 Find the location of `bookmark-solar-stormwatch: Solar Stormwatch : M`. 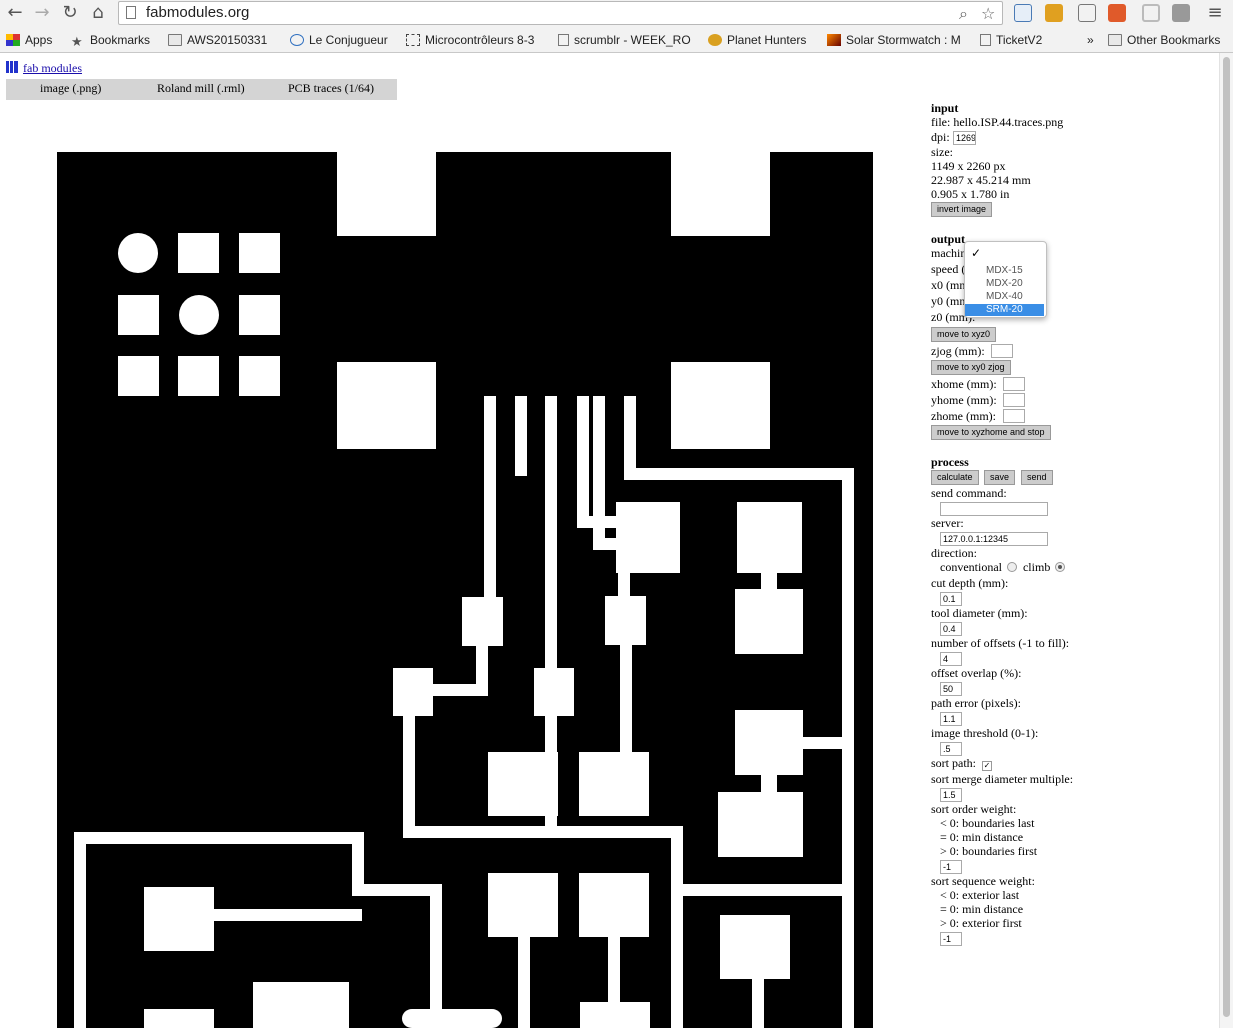

bookmark-solar-stormwatch: Solar Stormwatch : M is located at coordinates (894, 40).